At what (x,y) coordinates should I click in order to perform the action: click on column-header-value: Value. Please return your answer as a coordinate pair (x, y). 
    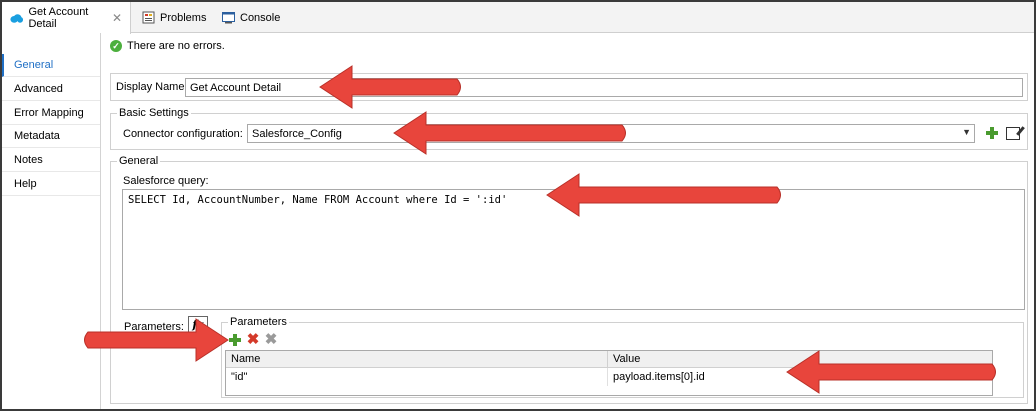
    Looking at the image, I should click on (800, 359).